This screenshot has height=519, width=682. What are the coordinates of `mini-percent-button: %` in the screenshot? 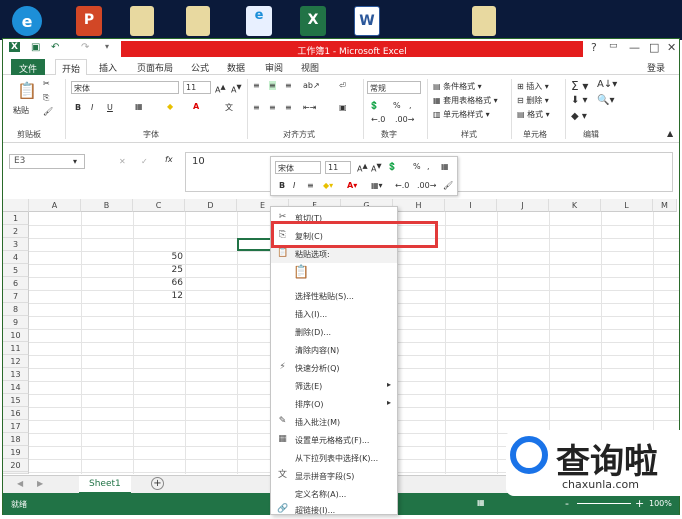 It's located at (417, 166).